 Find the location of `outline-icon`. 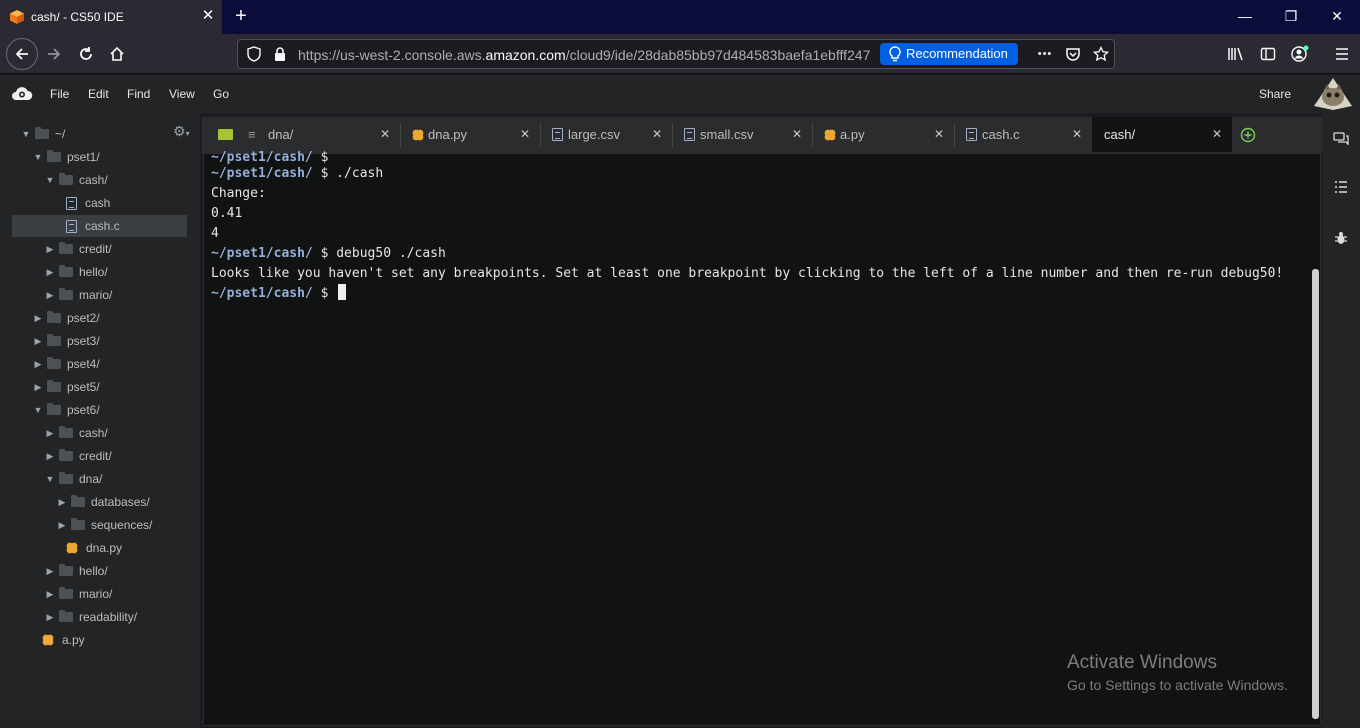

outline-icon is located at coordinates (1341, 188).